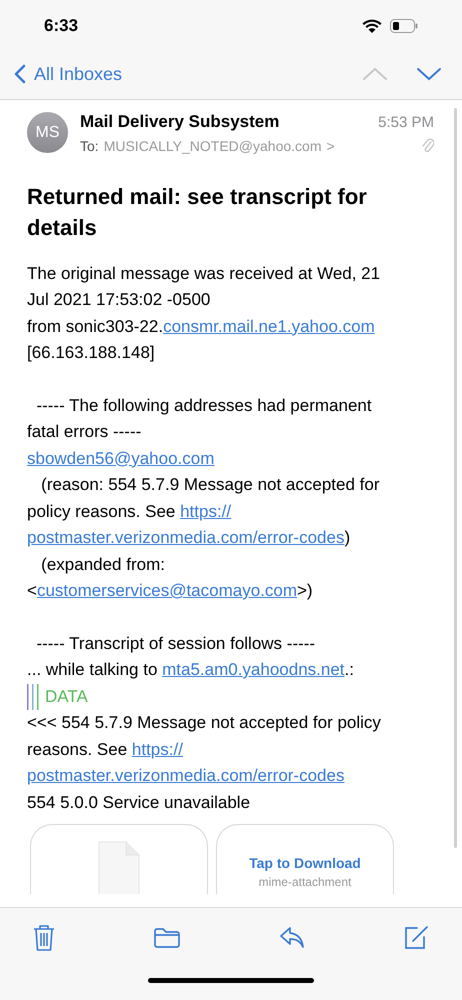 The image size is (462, 1000). I want to click on trash-icon, so click(44, 938).